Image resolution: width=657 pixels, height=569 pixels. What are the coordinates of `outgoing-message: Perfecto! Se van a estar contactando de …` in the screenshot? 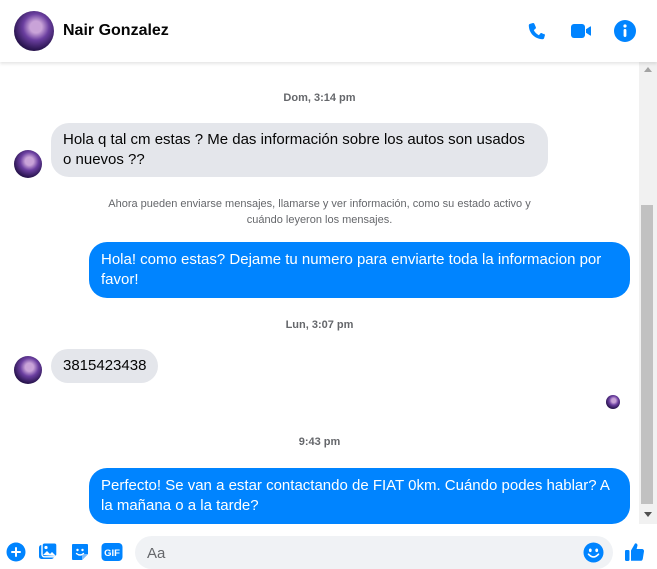 It's located at (359, 496).